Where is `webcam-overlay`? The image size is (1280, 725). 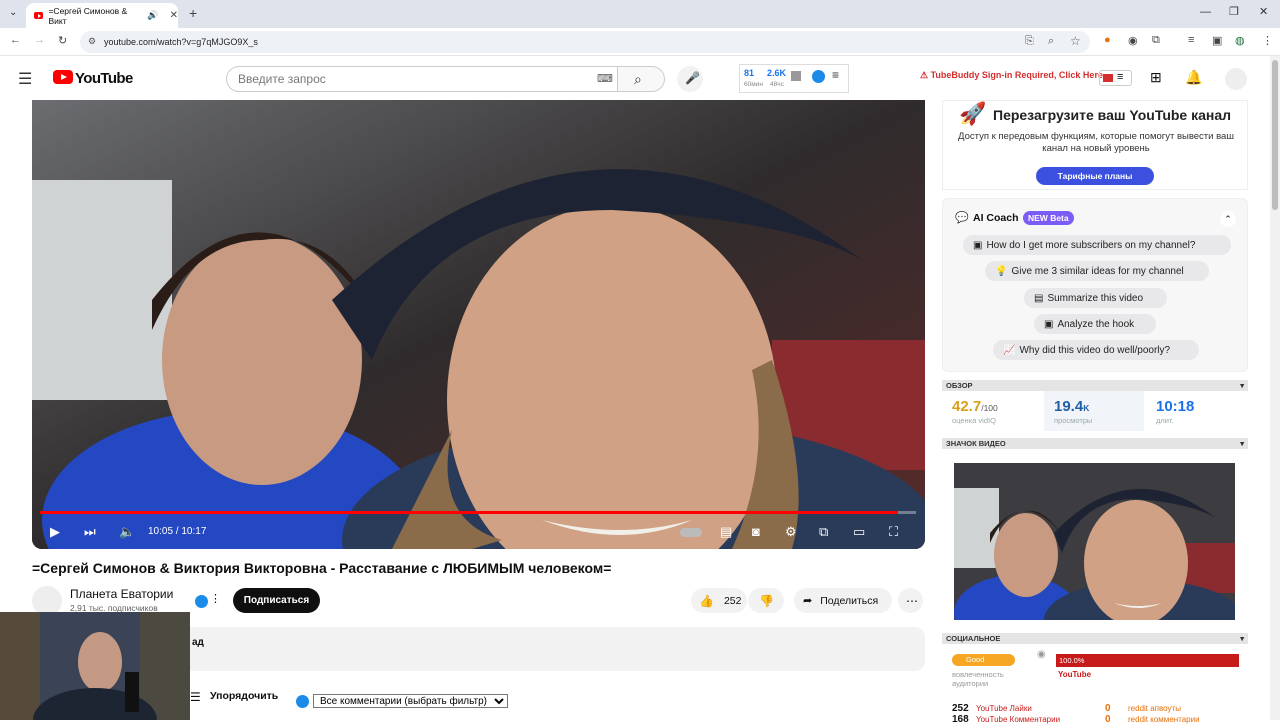
webcam-overlay is located at coordinates (95, 666).